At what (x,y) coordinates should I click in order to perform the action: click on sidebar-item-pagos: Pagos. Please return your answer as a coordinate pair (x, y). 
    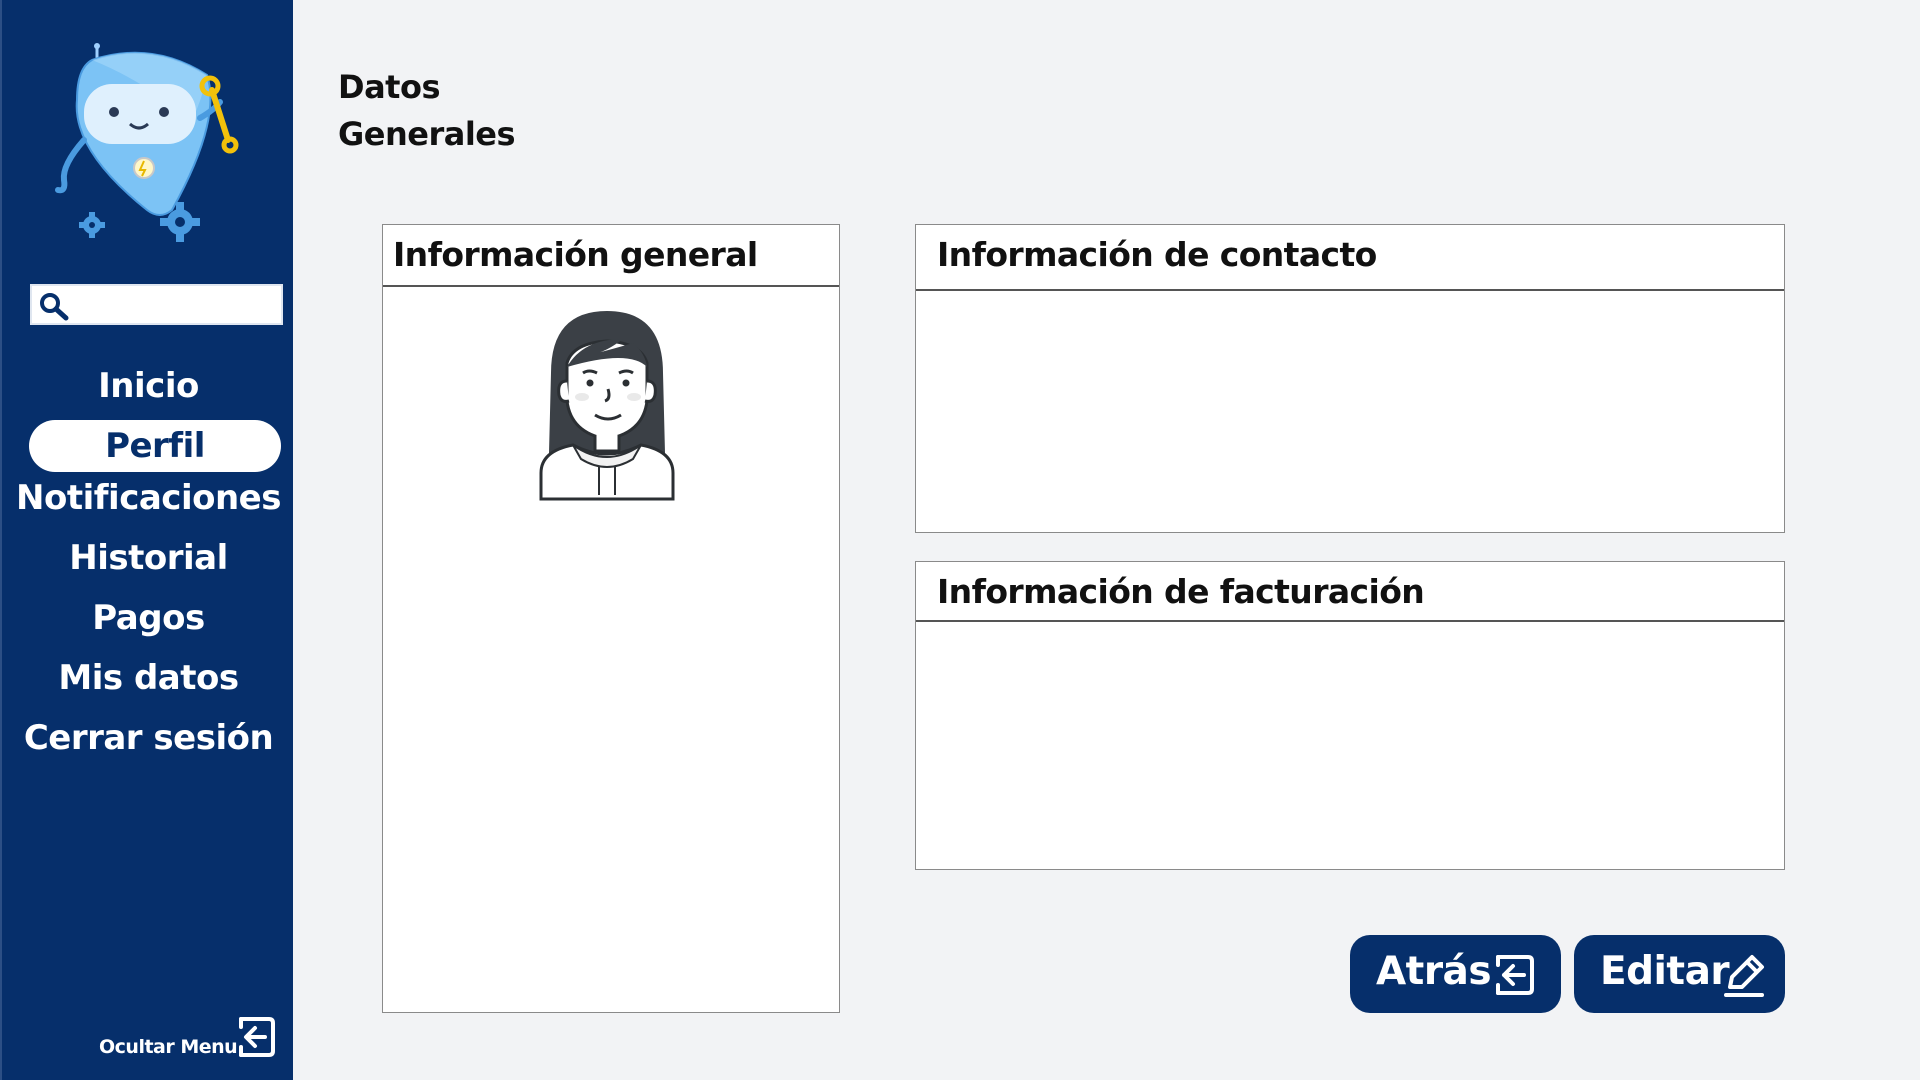
    Looking at the image, I should click on (148, 622).